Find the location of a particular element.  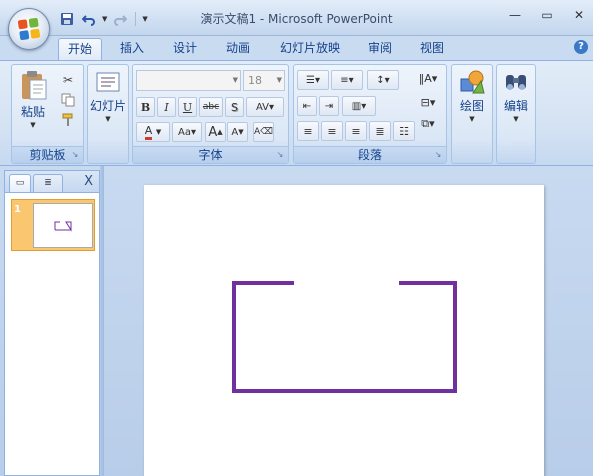

office-button is located at coordinates (29, 29).